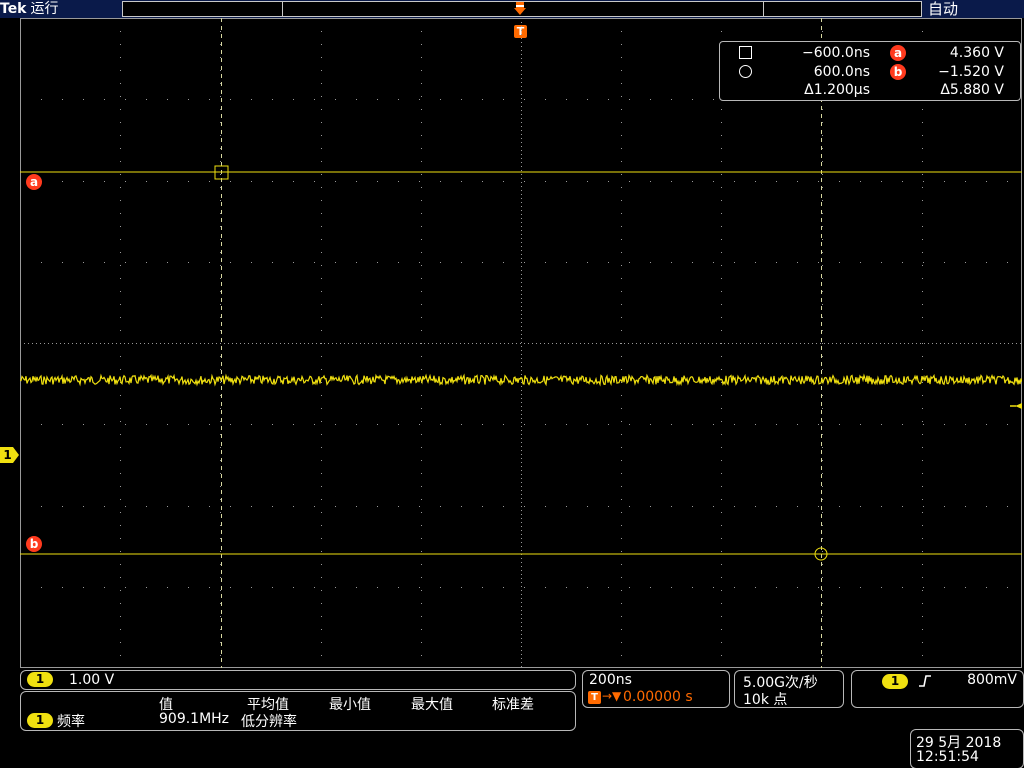 Image resolution: width=1024 pixels, height=768 pixels. I want to click on cursor-a-badge: a, so click(898, 53).